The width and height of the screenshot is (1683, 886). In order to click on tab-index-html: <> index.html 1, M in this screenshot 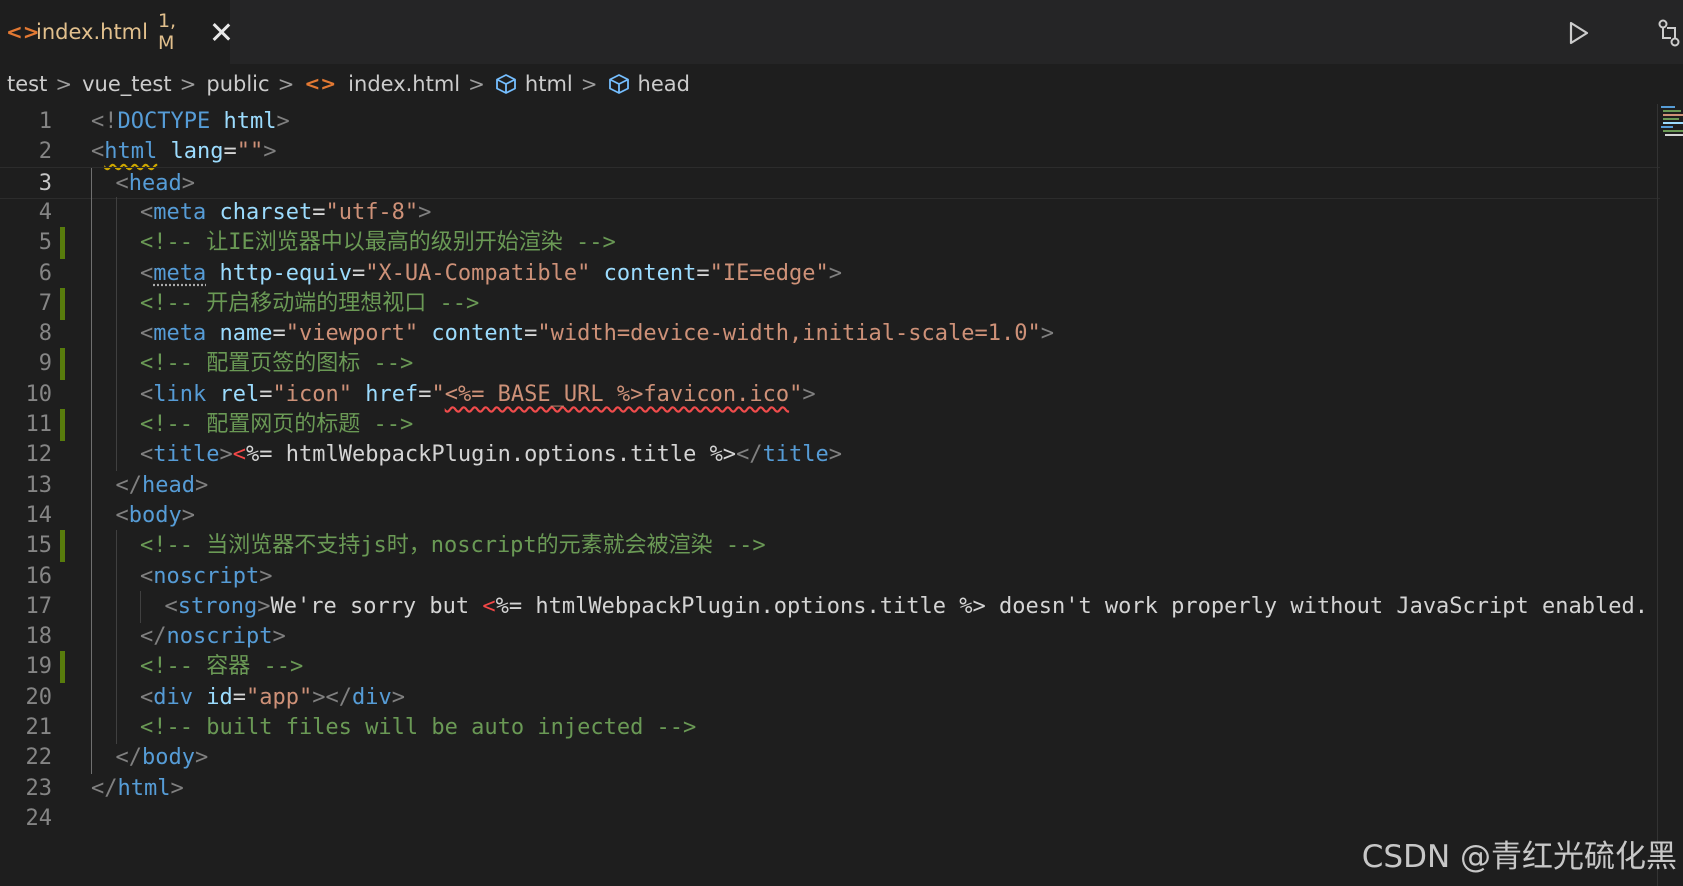, I will do `click(115, 32)`.